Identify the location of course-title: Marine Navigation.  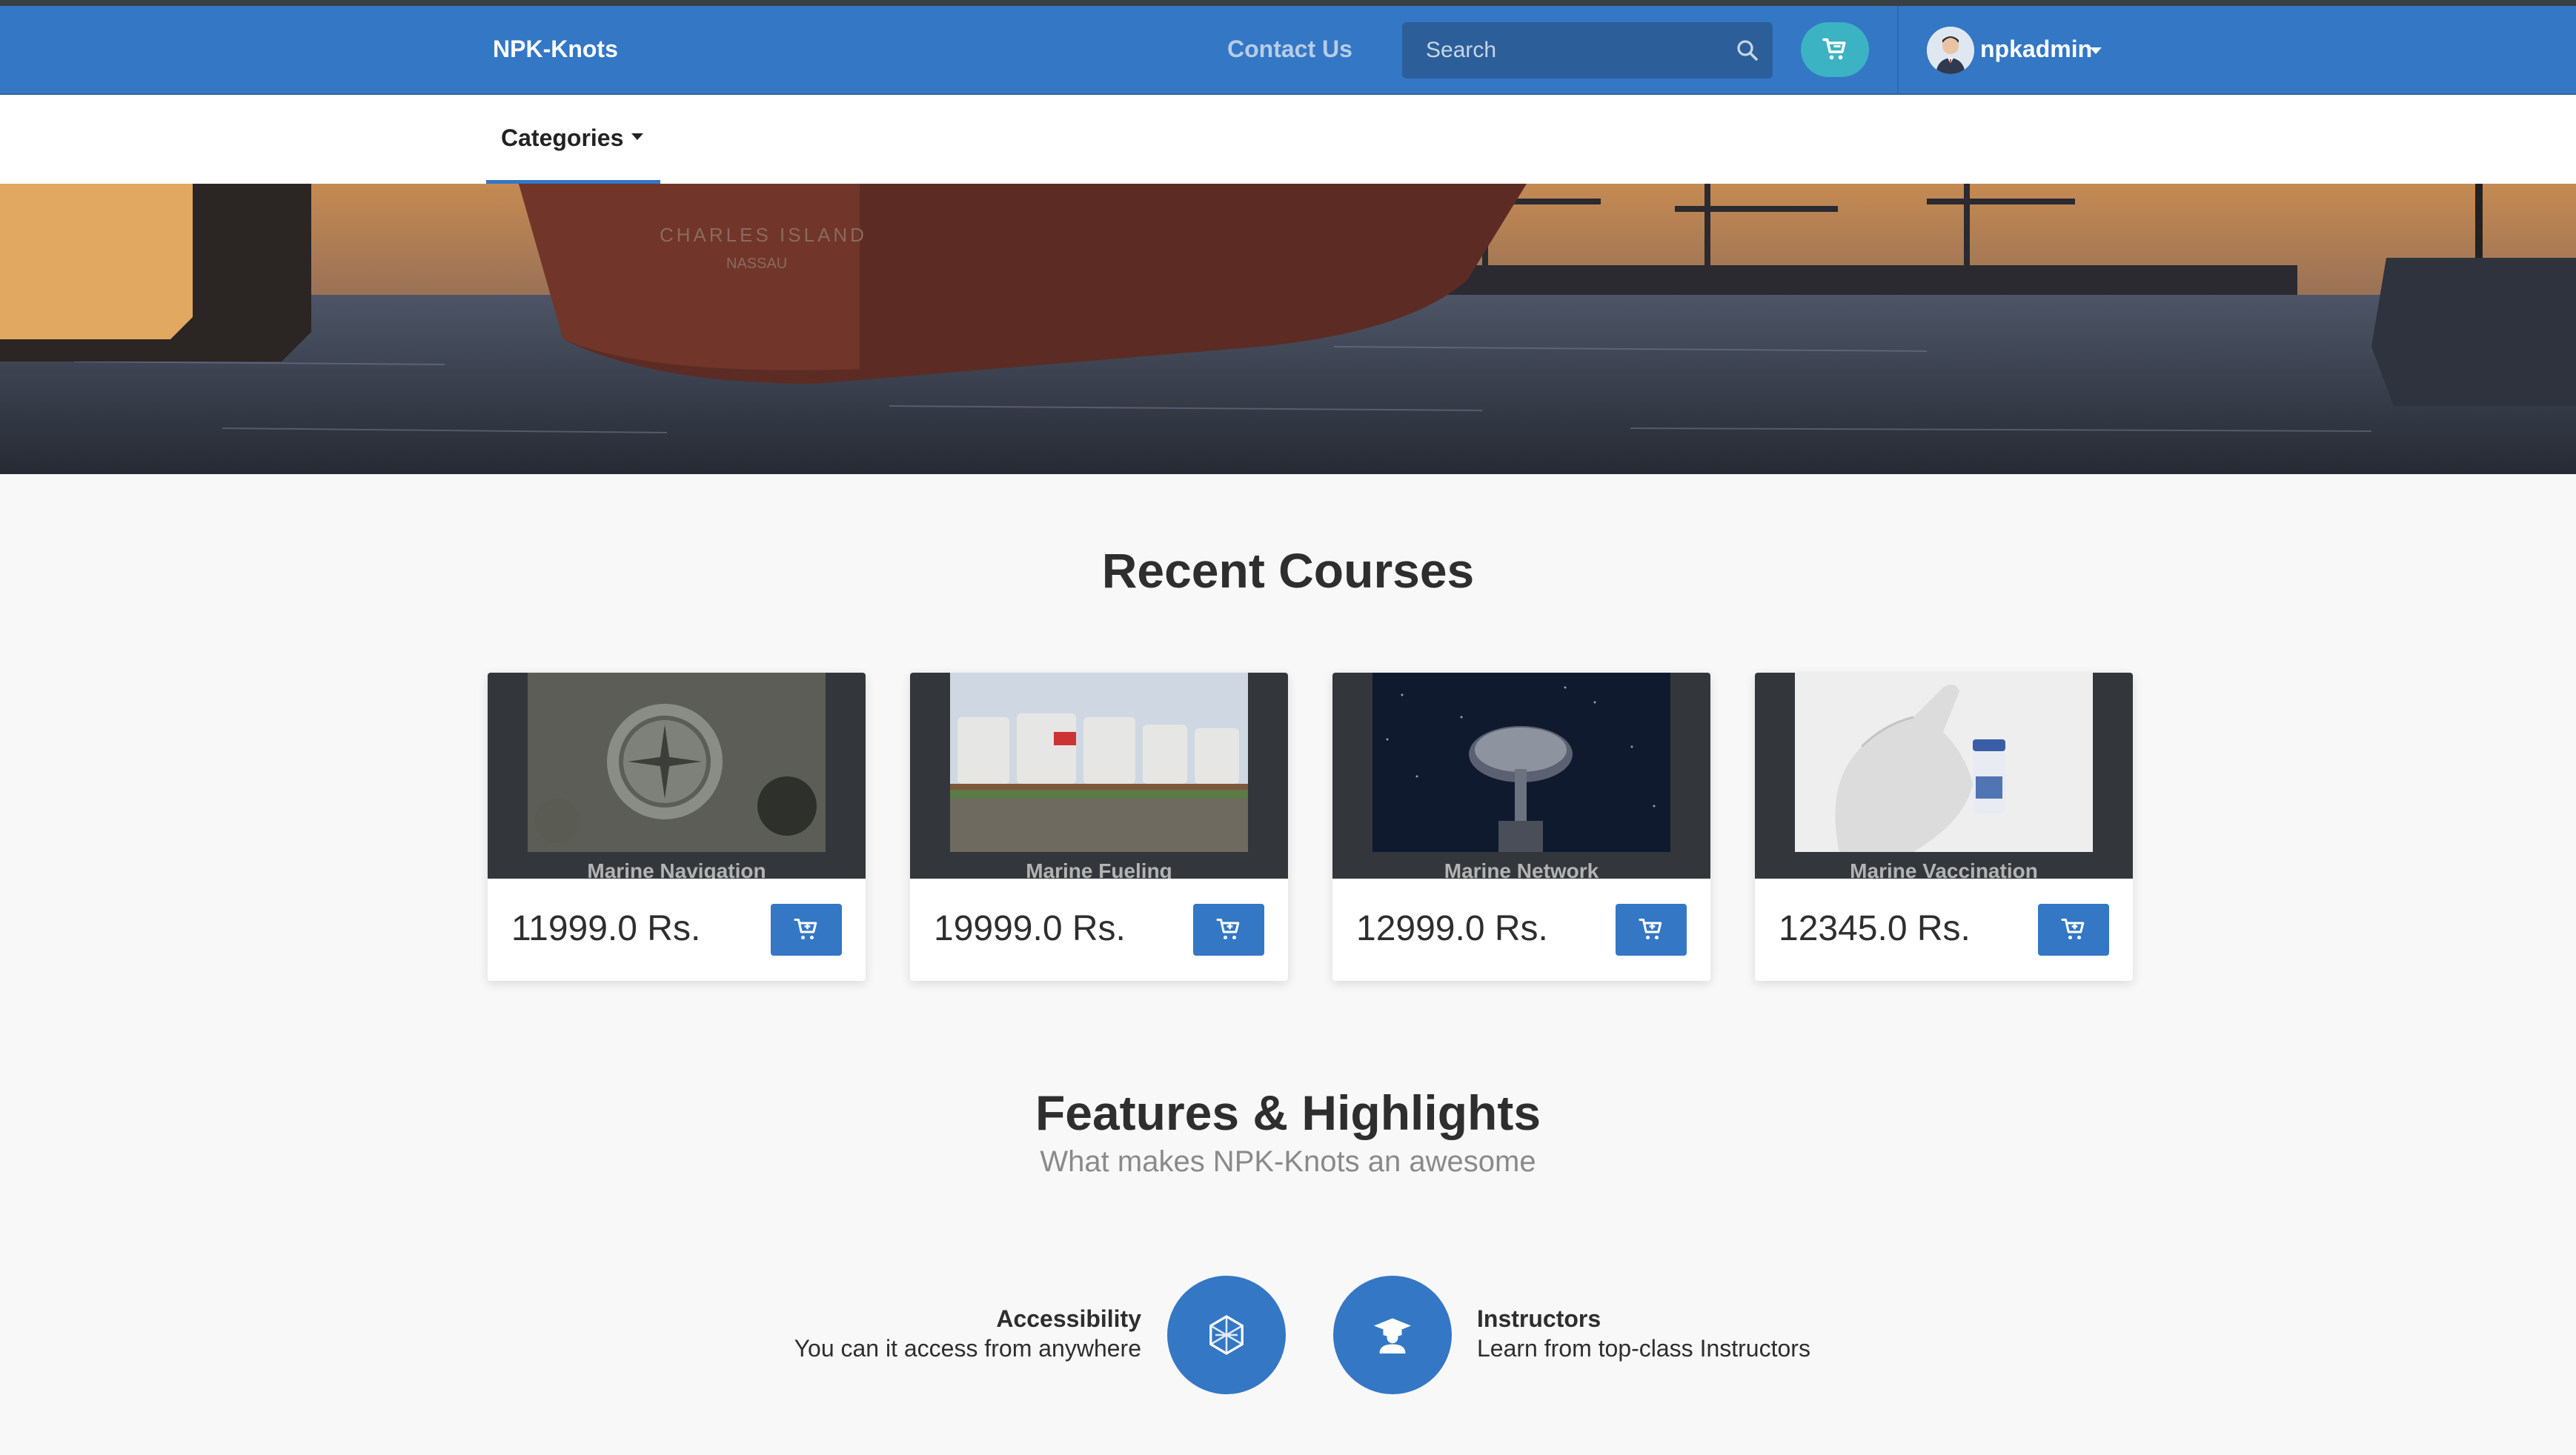
(676, 869).